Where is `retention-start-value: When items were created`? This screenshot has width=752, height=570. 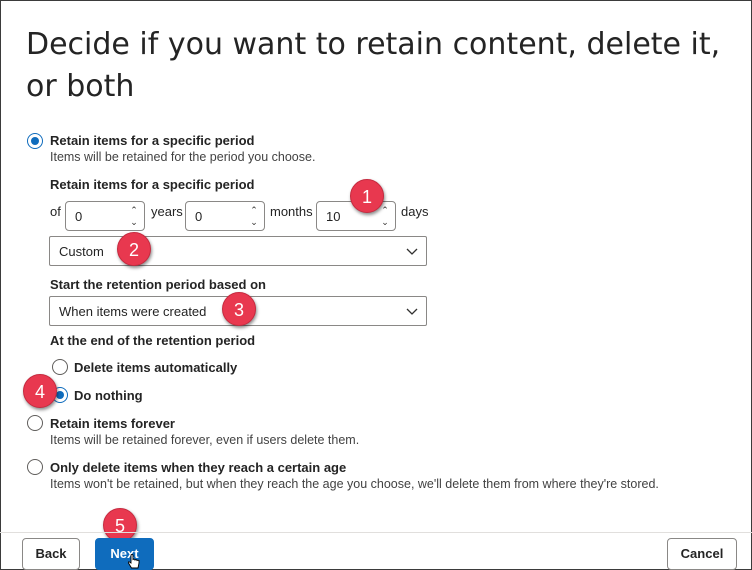
retention-start-value: When items were created is located at coordinates (133, 311).